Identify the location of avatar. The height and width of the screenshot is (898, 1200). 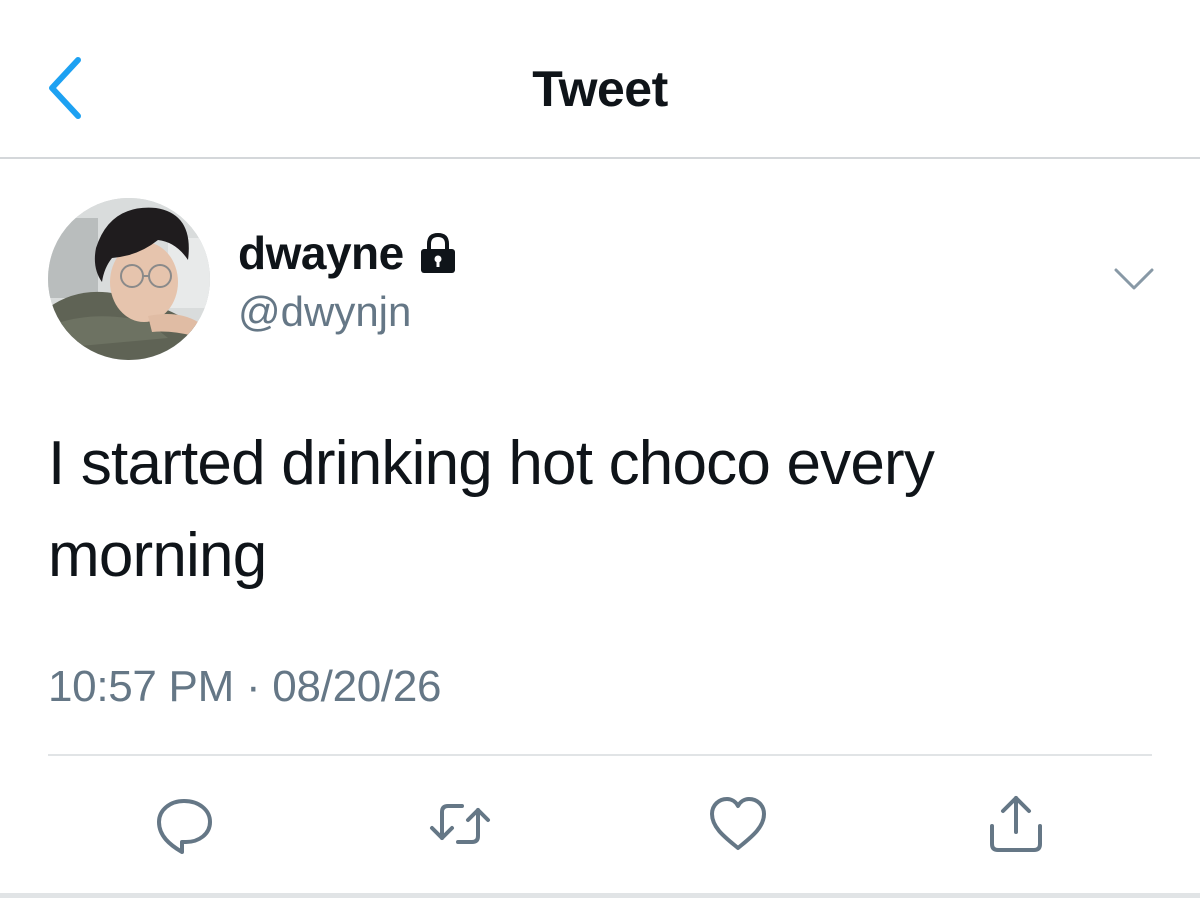
(129, 279).